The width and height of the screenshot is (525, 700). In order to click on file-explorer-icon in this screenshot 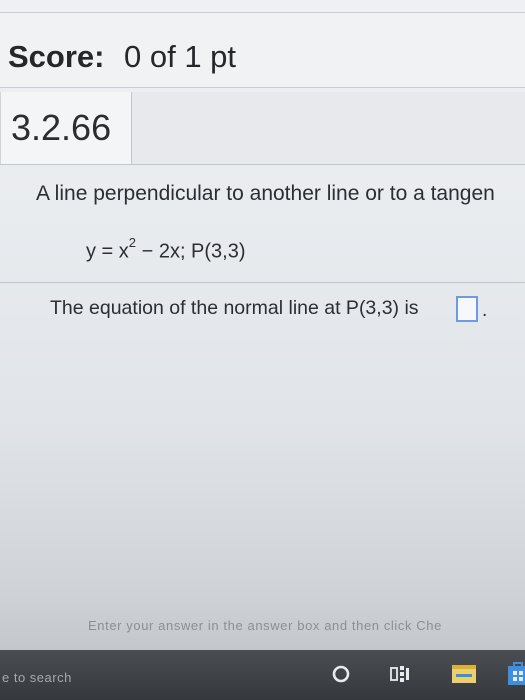, I will do `click(464, 673)`.